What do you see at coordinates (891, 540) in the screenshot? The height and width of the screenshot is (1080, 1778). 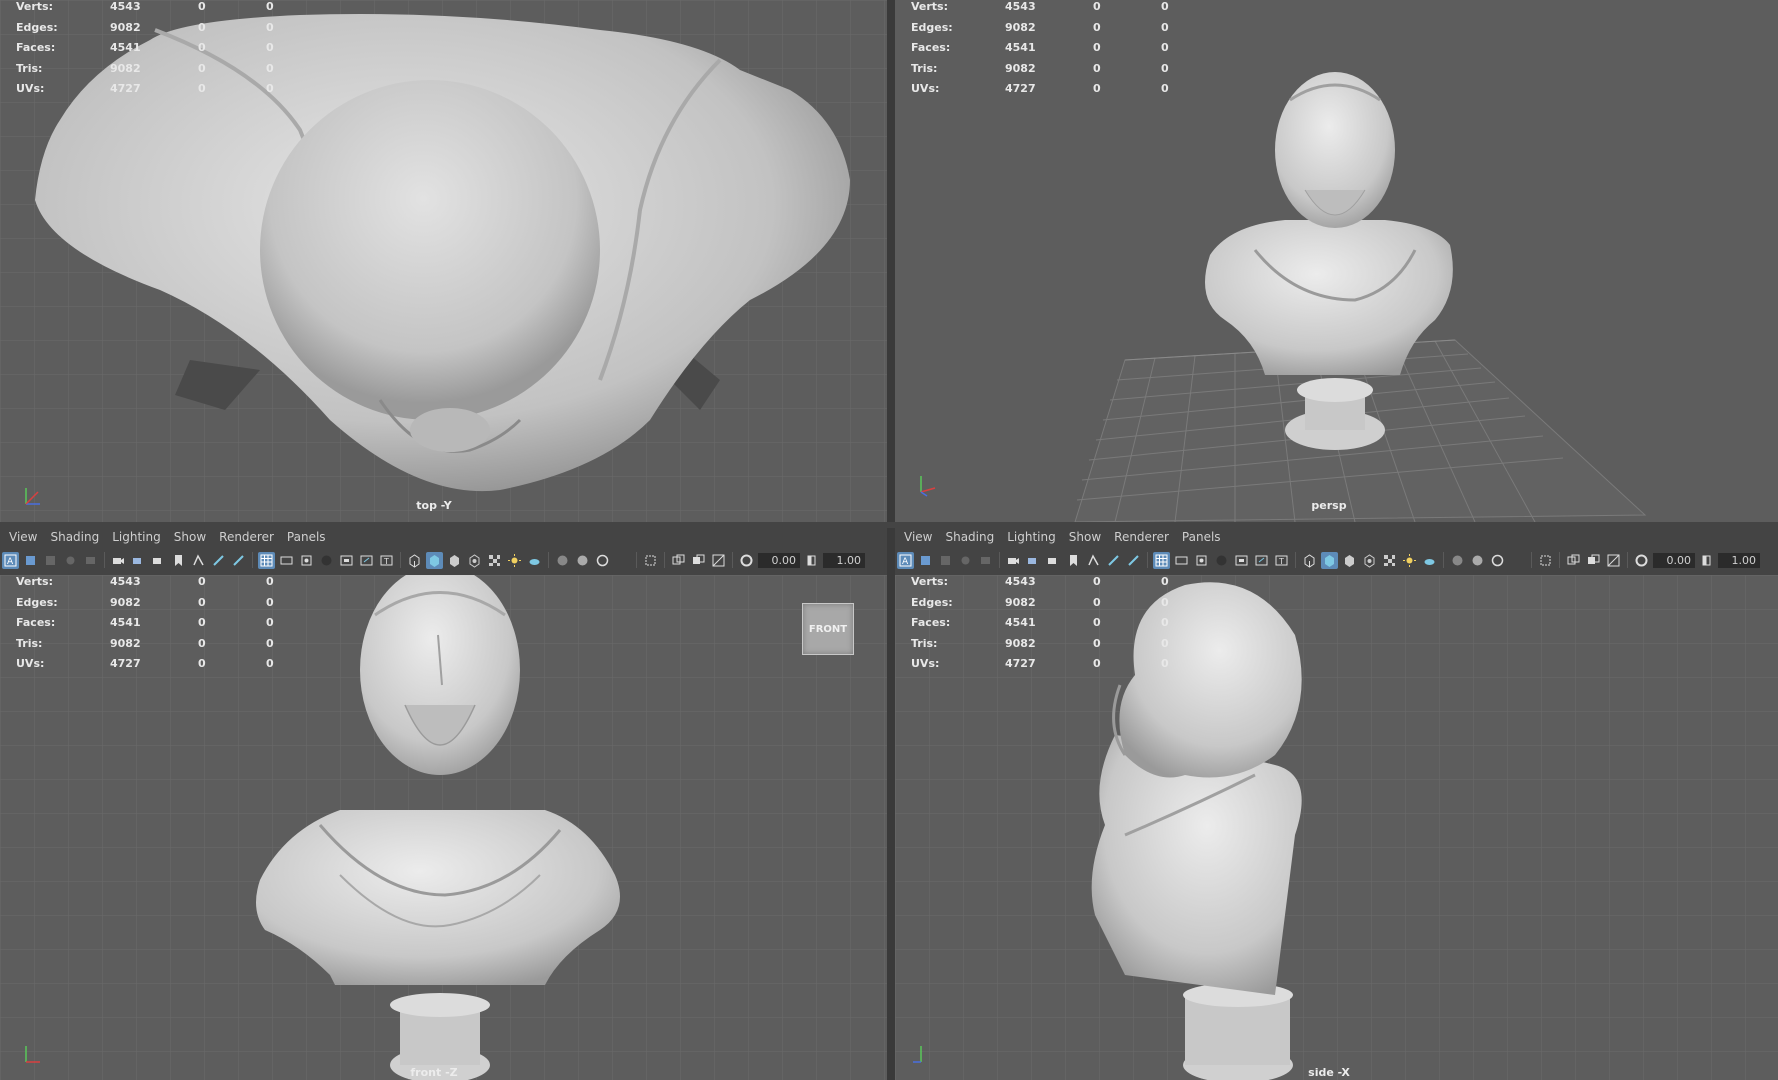 I see `viewport-divider-vertical` at bounding box center [891, 540].